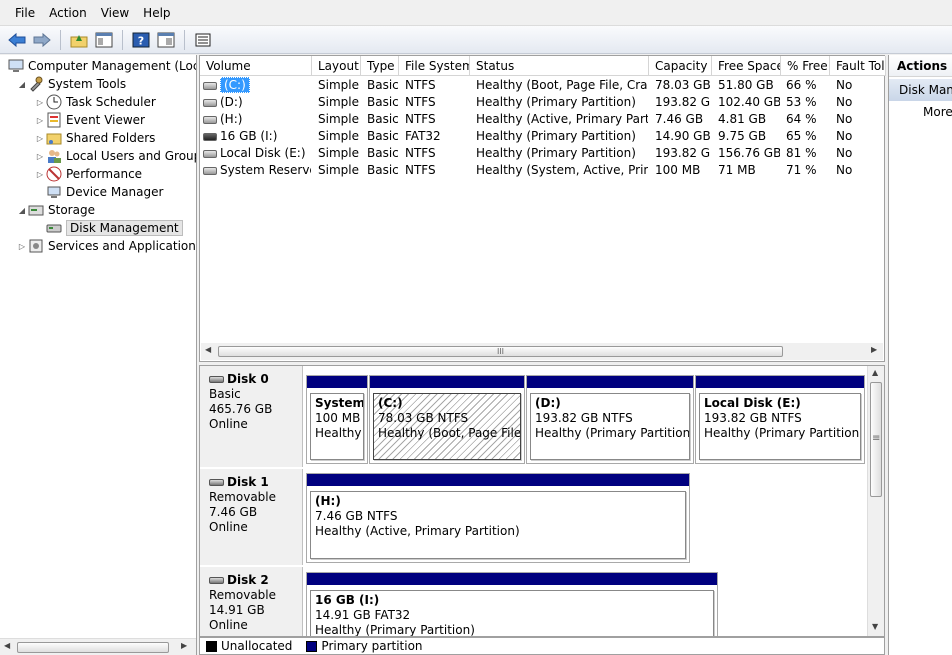  Describe the element at coordinates (228, 625) in the screenshot. I see `disk-status: Online` at that location.